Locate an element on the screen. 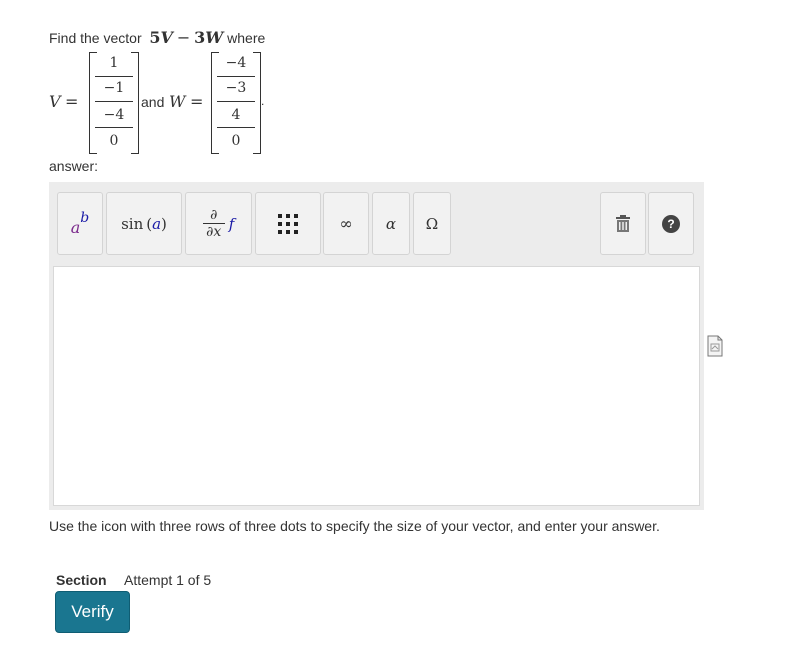  derivative-button: ∂ ∂x f is located at coordinates (218, 223).